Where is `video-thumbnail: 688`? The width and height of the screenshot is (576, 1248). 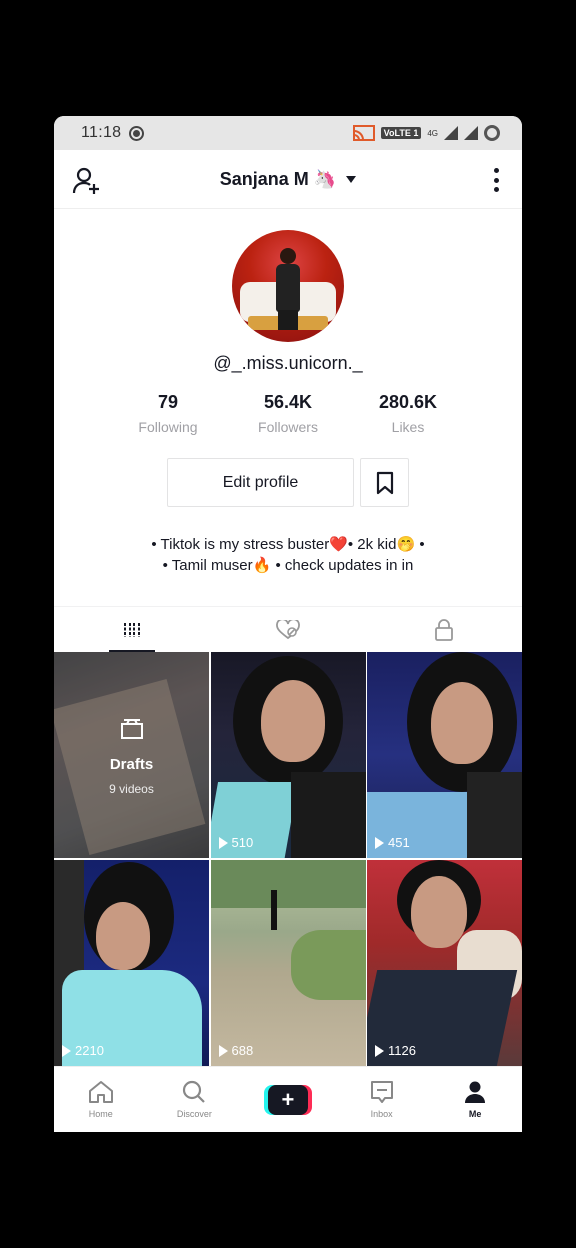
video-thumbnail: 688 is located at coordinates (288, 963).